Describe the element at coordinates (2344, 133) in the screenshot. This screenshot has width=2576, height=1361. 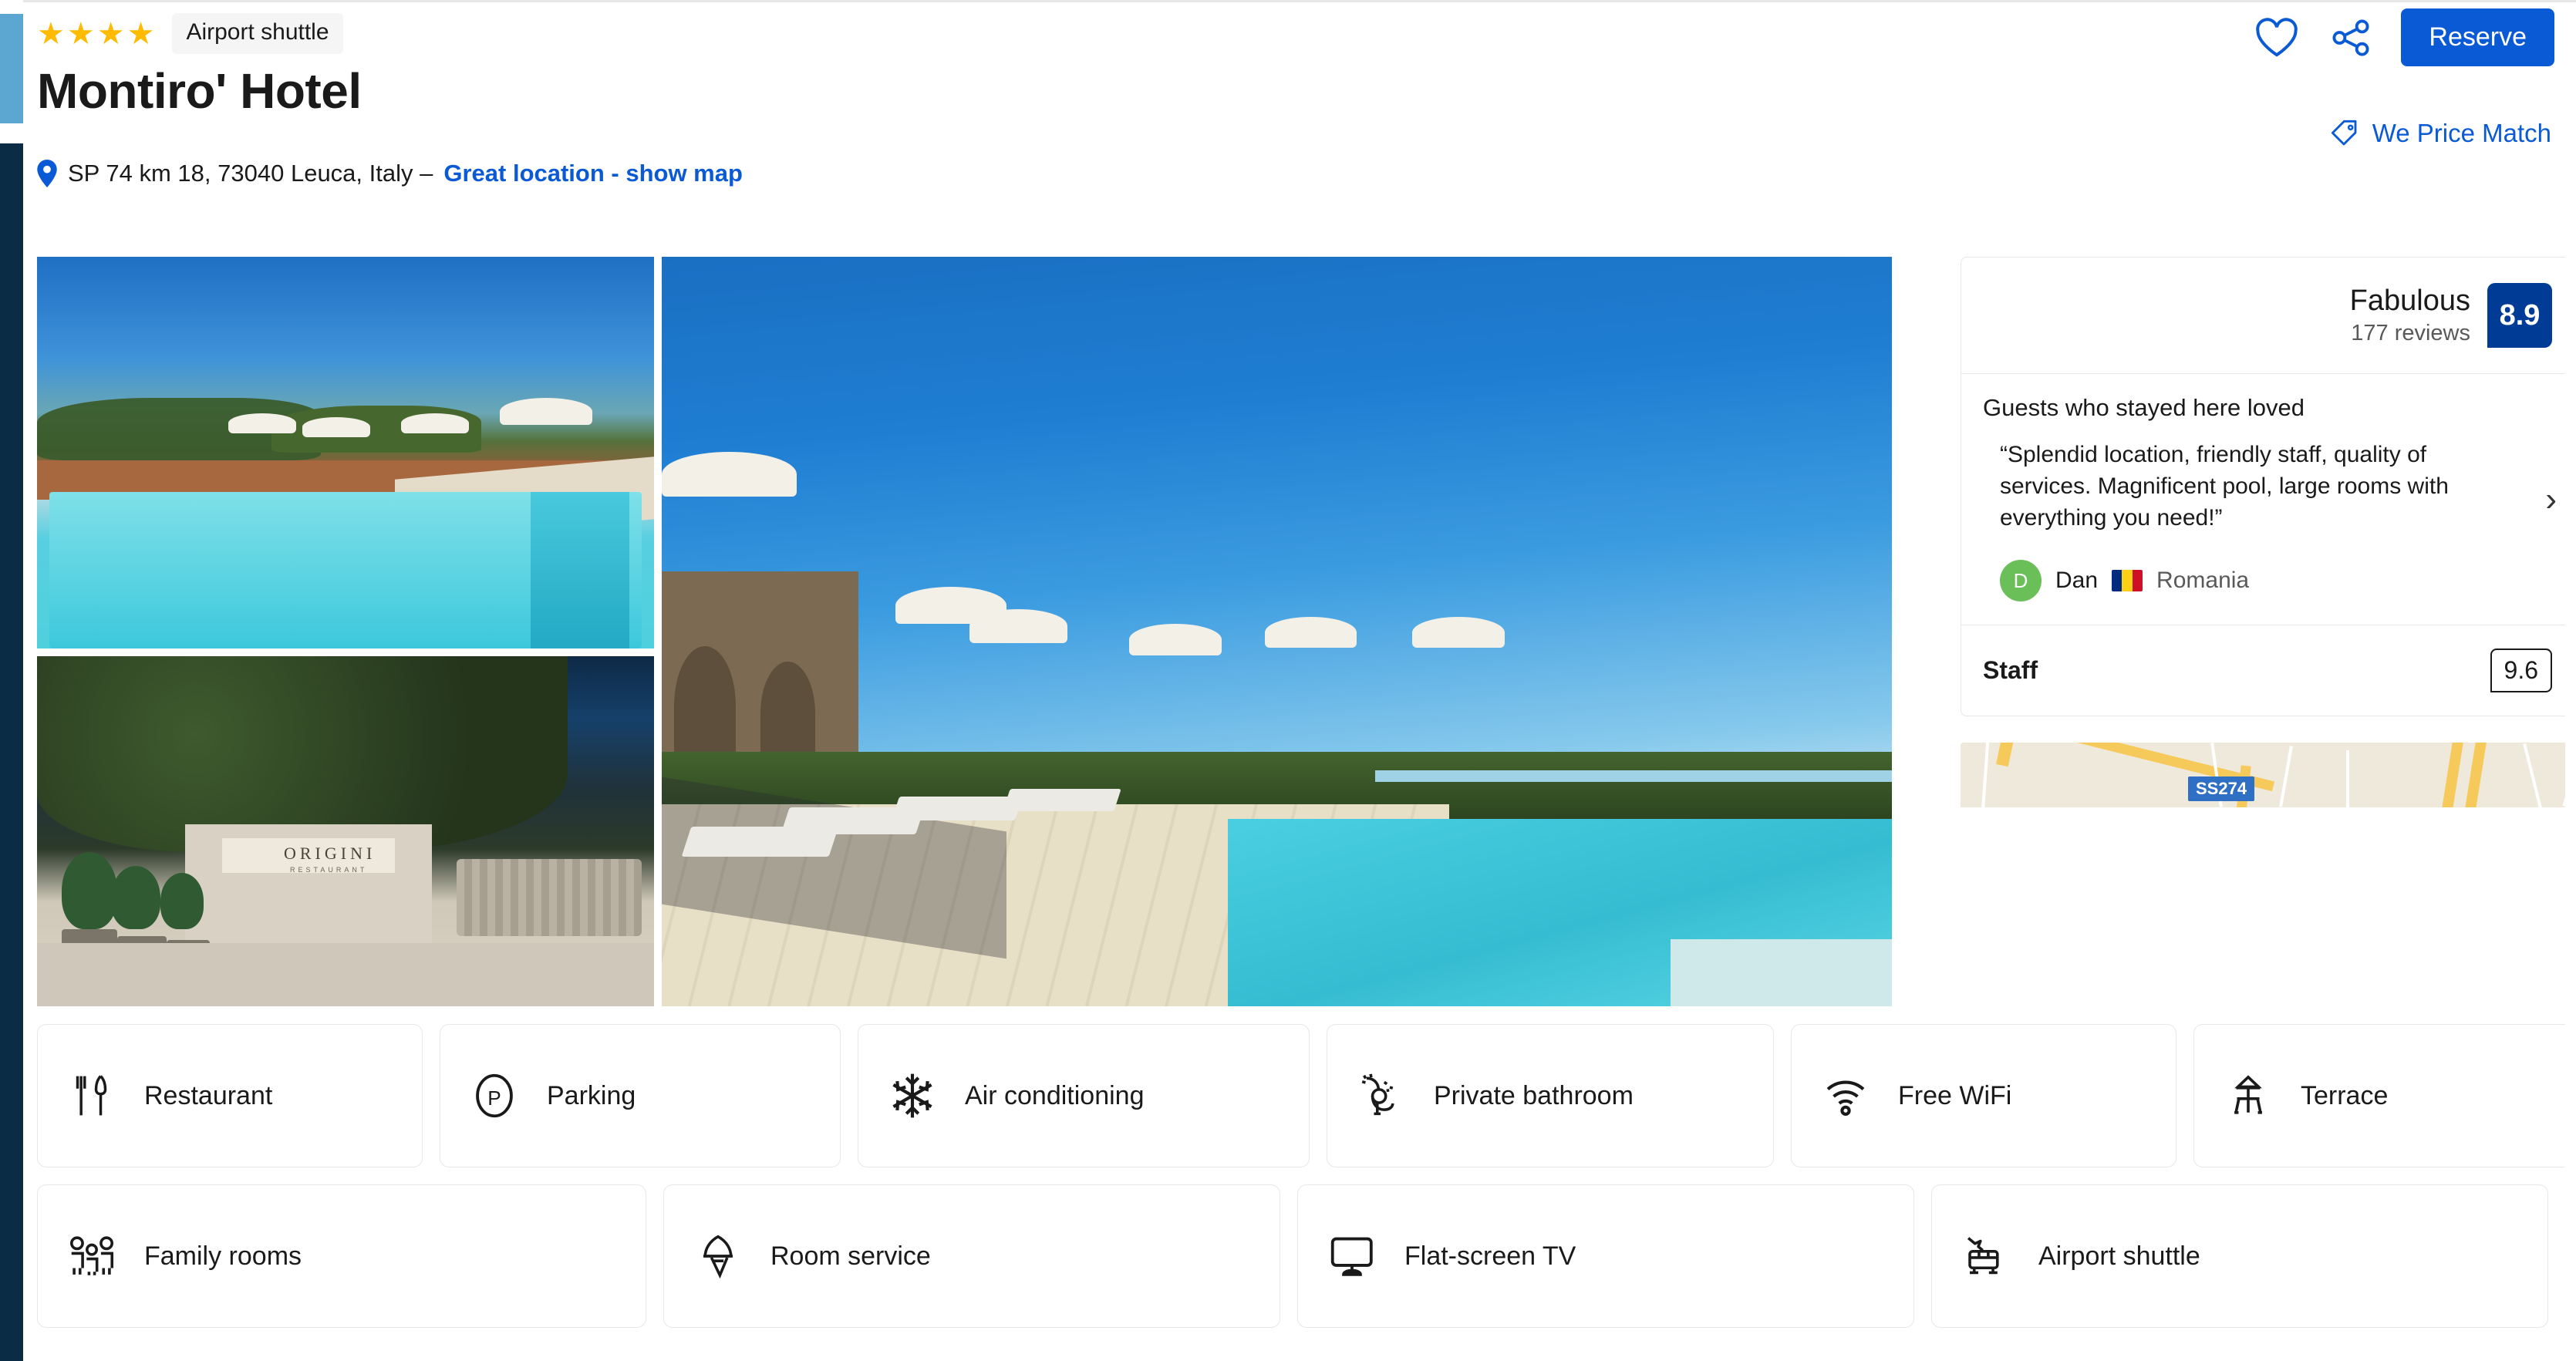
I see `tag-icon` at that location.